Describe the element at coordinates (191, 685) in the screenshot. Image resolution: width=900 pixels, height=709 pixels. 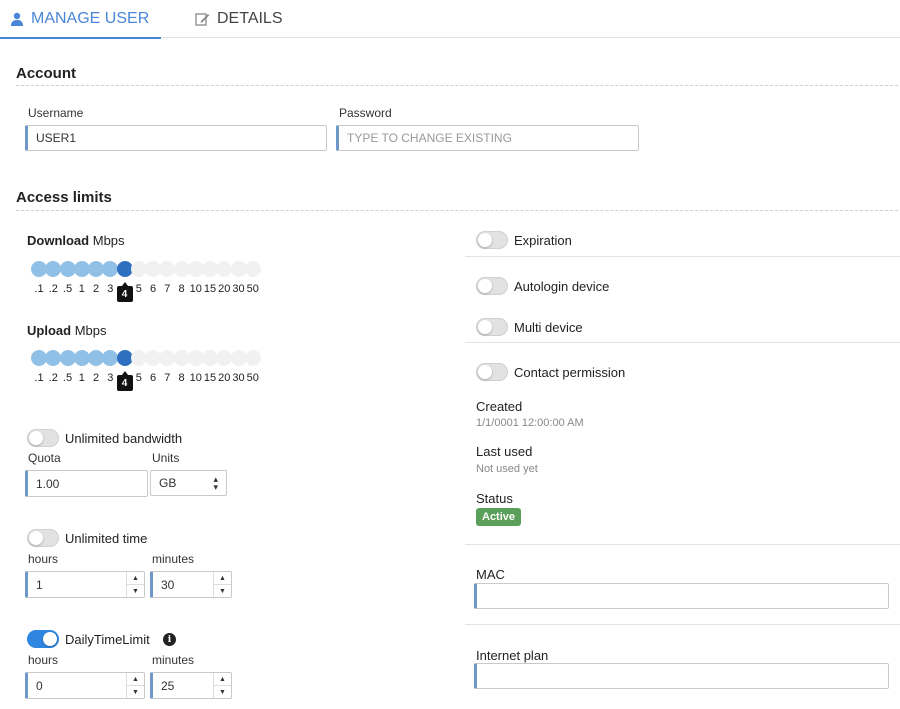
I see `daily-minutes-stepper: 25 ▲ ▼` at that location.